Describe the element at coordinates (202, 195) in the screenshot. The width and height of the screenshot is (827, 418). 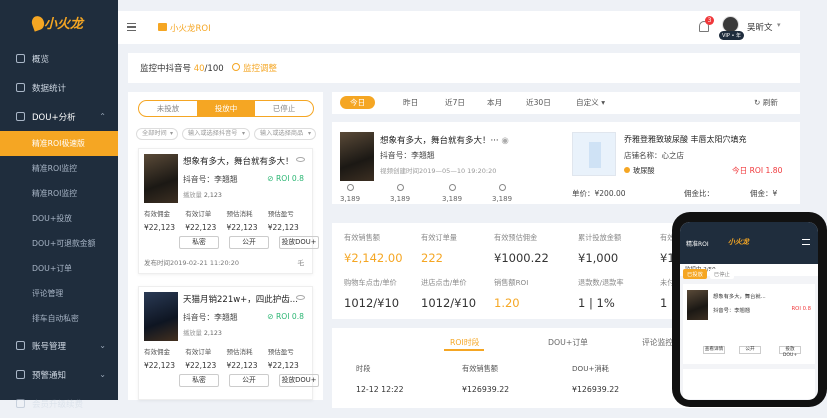
I see `play-count: 播放量 2,123` at that location.